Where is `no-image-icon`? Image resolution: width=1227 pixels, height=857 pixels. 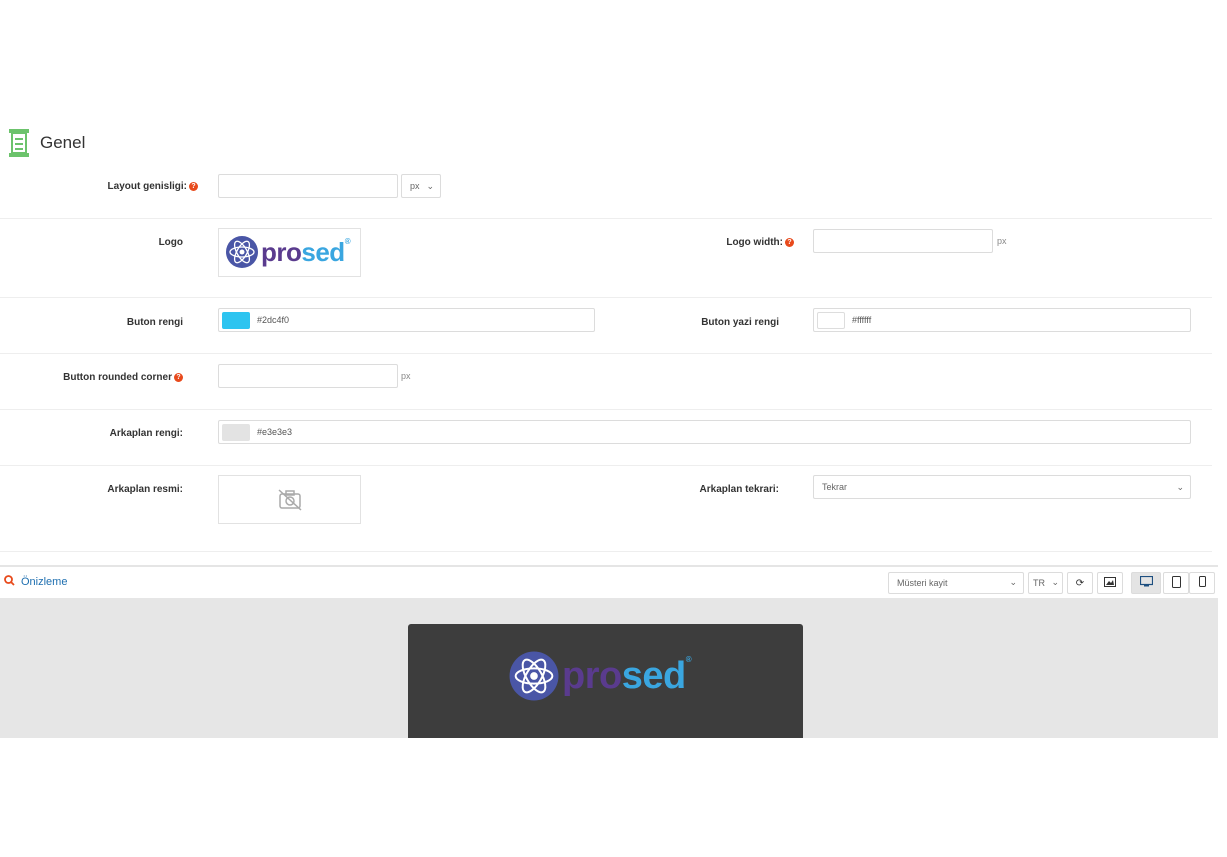
no-image-icon is located at coordinates (290, 502).